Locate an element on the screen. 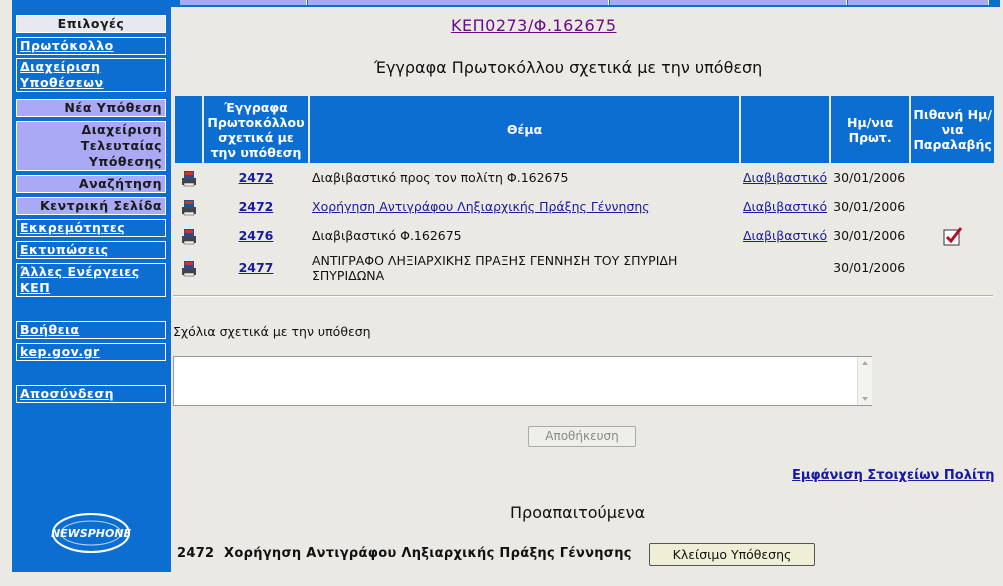 The image size is (1003, 586). window-edge is located at coordinates (5, 293).